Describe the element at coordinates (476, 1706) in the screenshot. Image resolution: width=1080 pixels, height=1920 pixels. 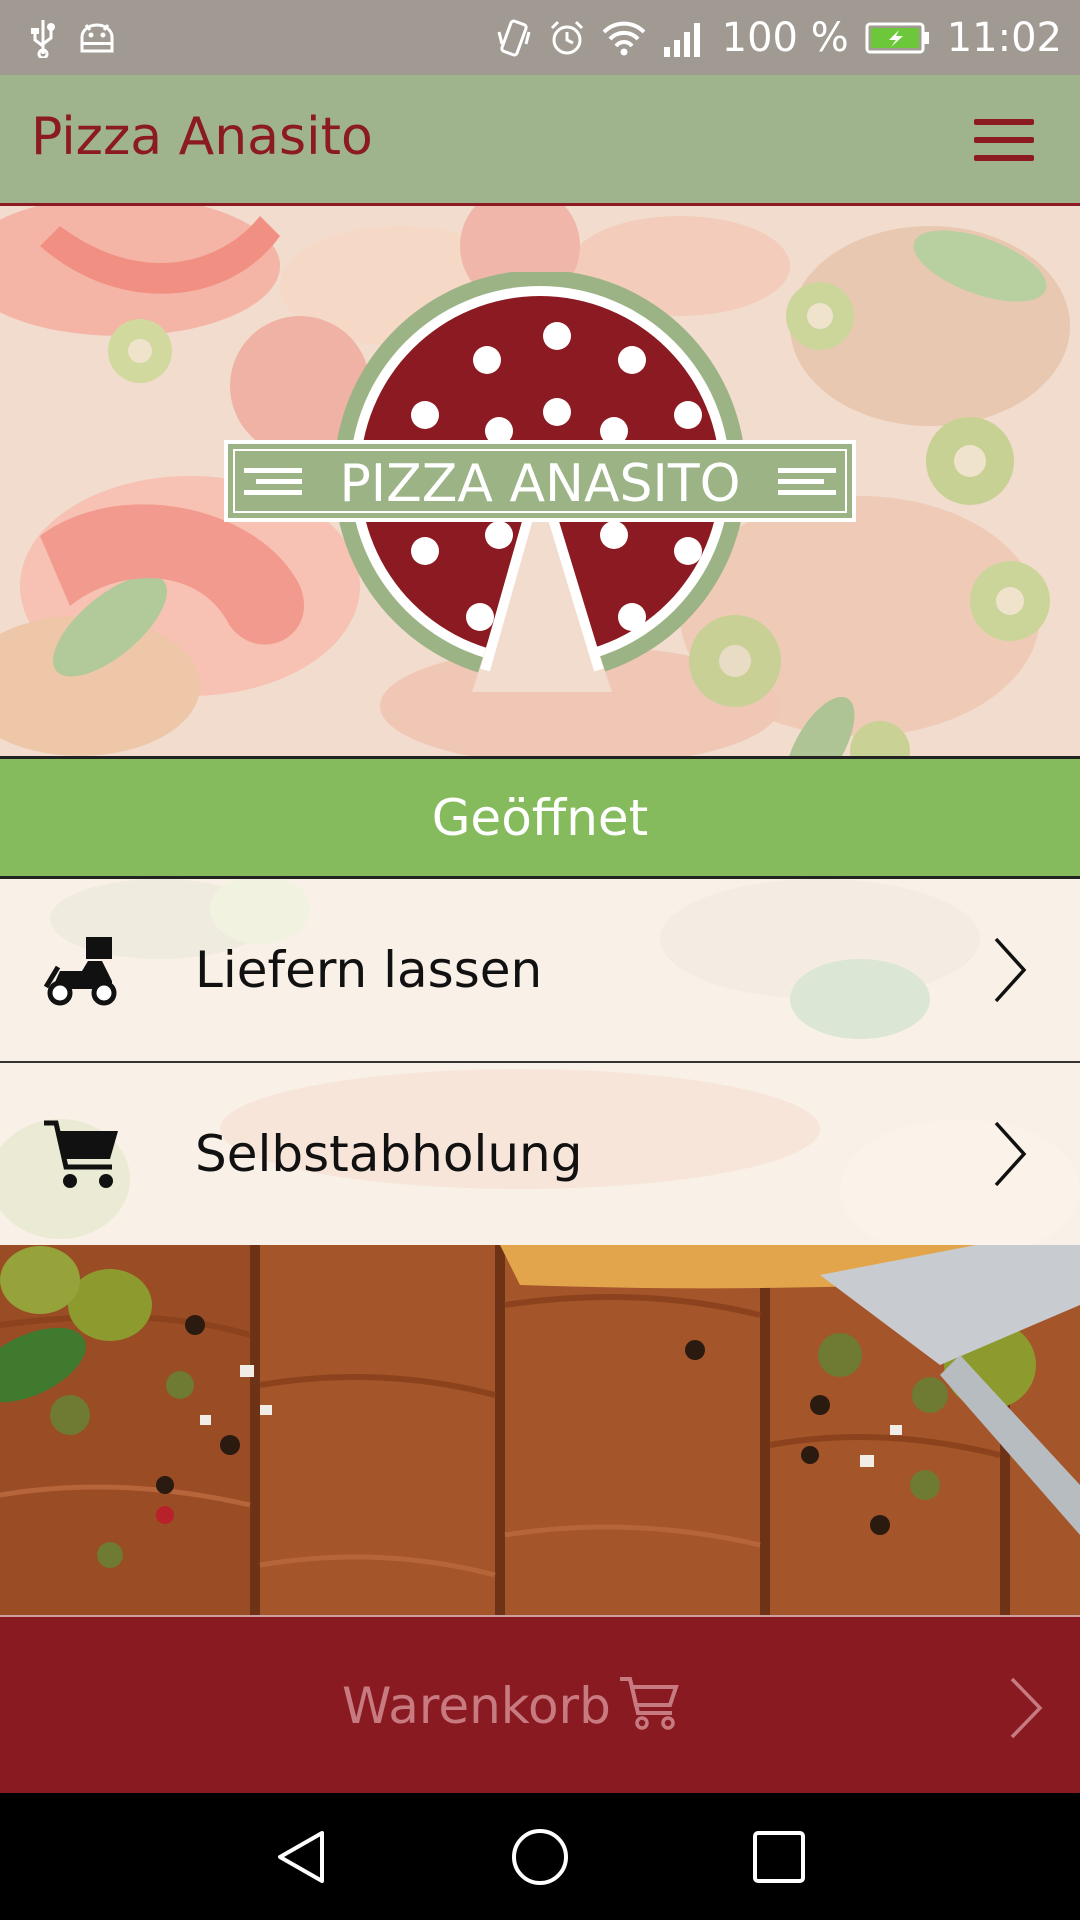
I see `cart-label: Warenkorb` at that location.